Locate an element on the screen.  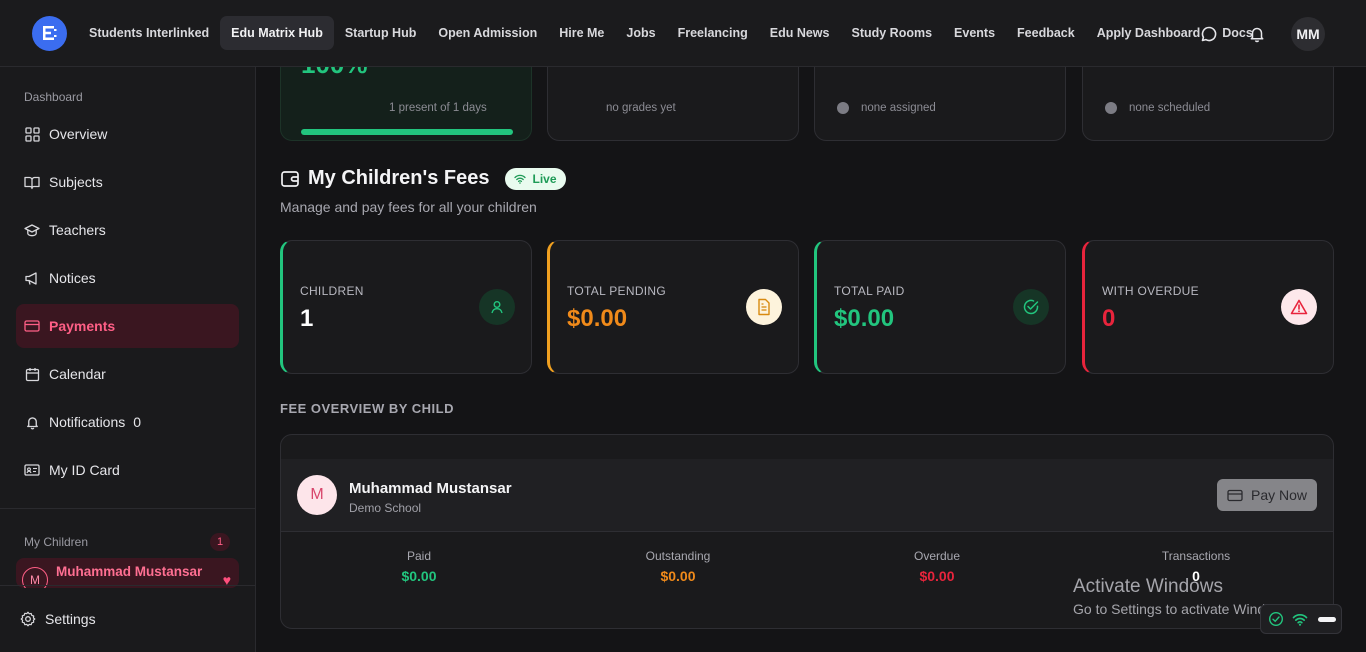
stat-card-total-pending: TOTAL PENDING $0.00 is located at coordinates (673, 307).